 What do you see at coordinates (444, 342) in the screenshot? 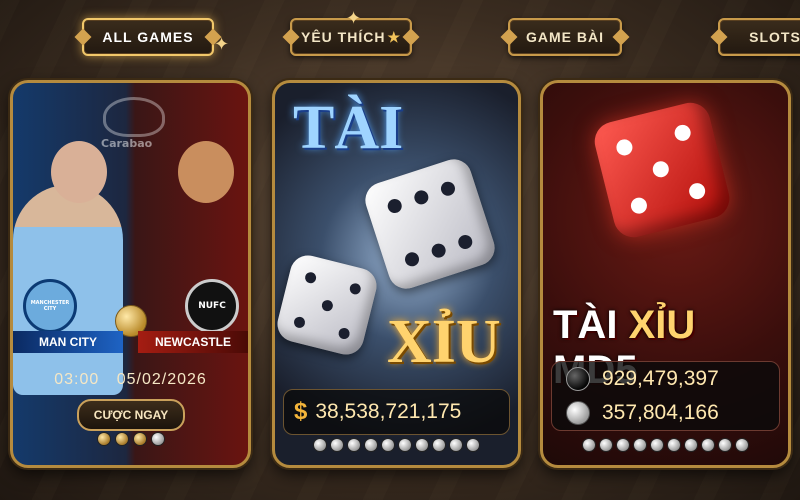
I see `xiu-title: XỈU` at bounding box center [444, 342].